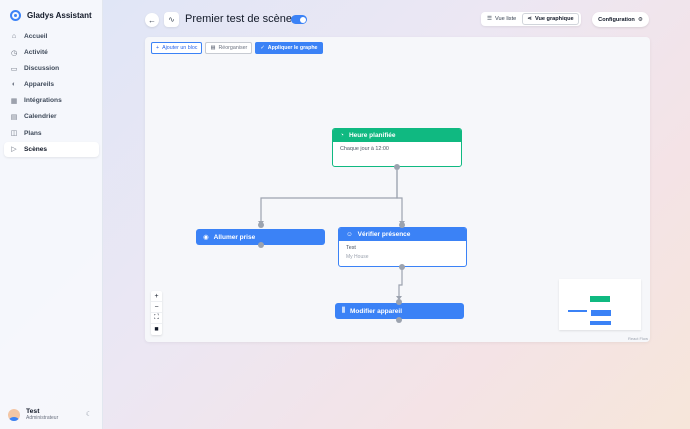 Image resolution: width=690 pixels, height=429 pixels. What do you see at coordinates (351, 248) in the screenshot?
I see `node-user: Test` at bounding box center [351, 248].